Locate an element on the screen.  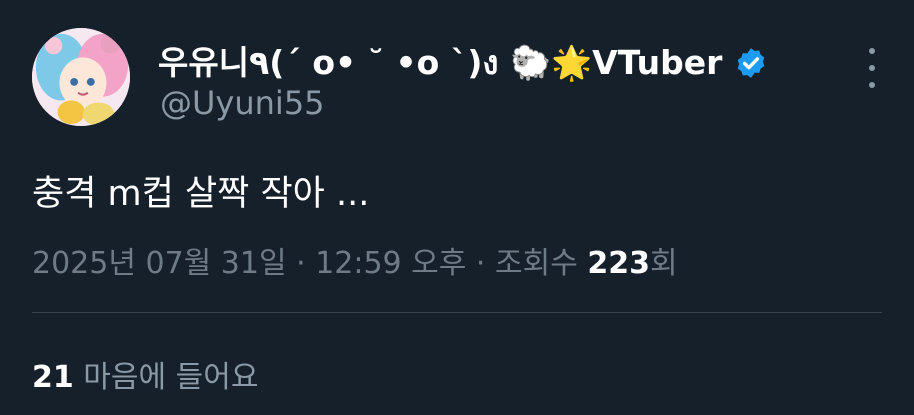
tweet-time: 12:59 오후 is located at coordinates (390, 263).